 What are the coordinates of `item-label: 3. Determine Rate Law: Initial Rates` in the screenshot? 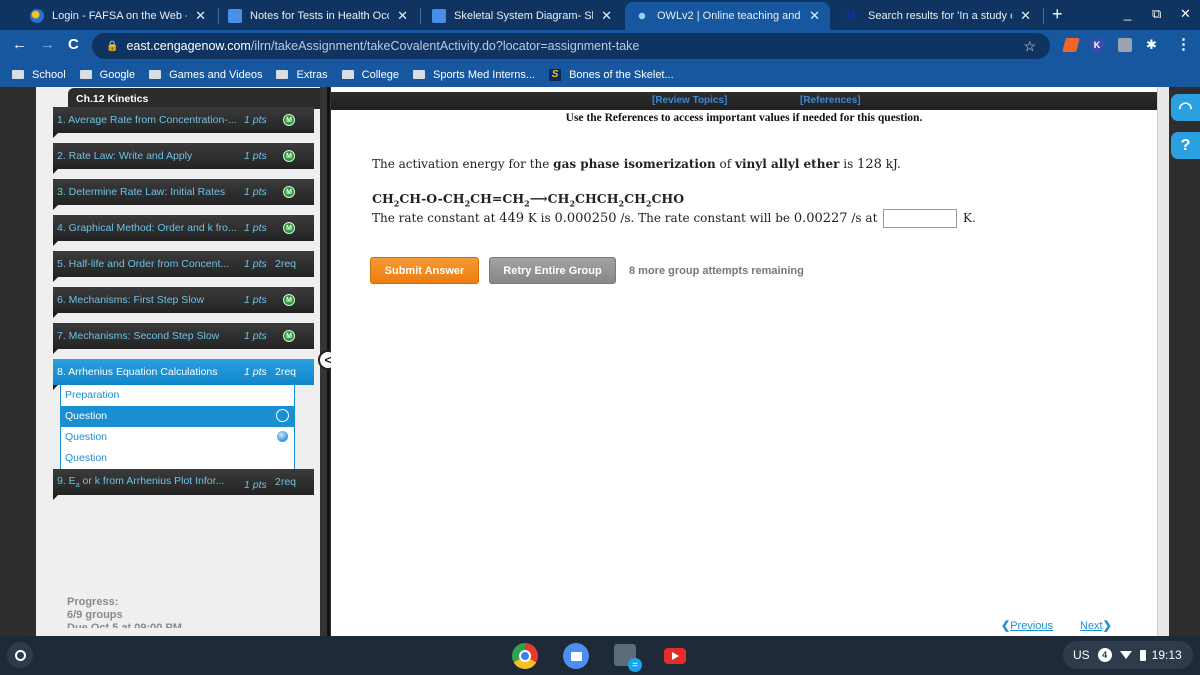 It's located at (141, 192).